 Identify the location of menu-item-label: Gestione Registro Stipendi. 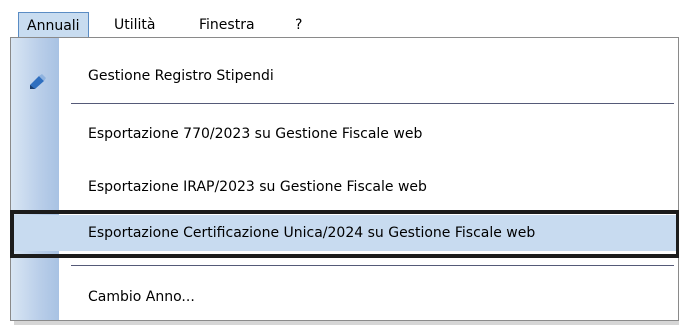
(181, 76).